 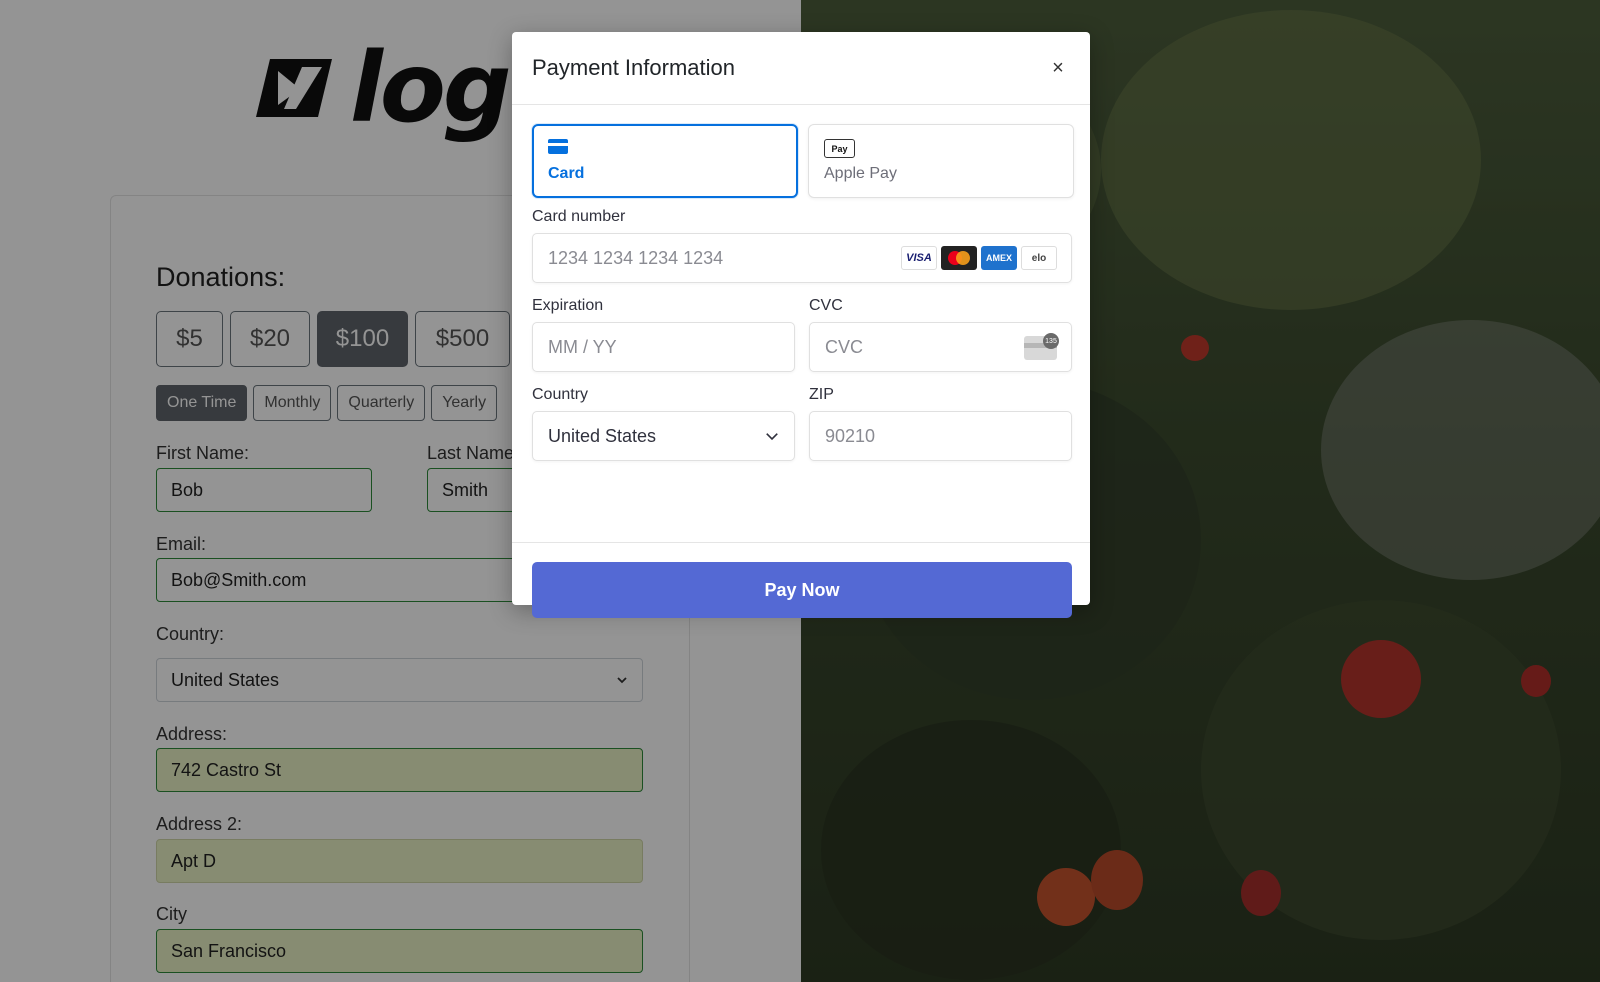 What do you see at coordinates (839, 148) in the screenshot?
I see `apple-pay-icon: Pay` at bounding box center [839, 148].